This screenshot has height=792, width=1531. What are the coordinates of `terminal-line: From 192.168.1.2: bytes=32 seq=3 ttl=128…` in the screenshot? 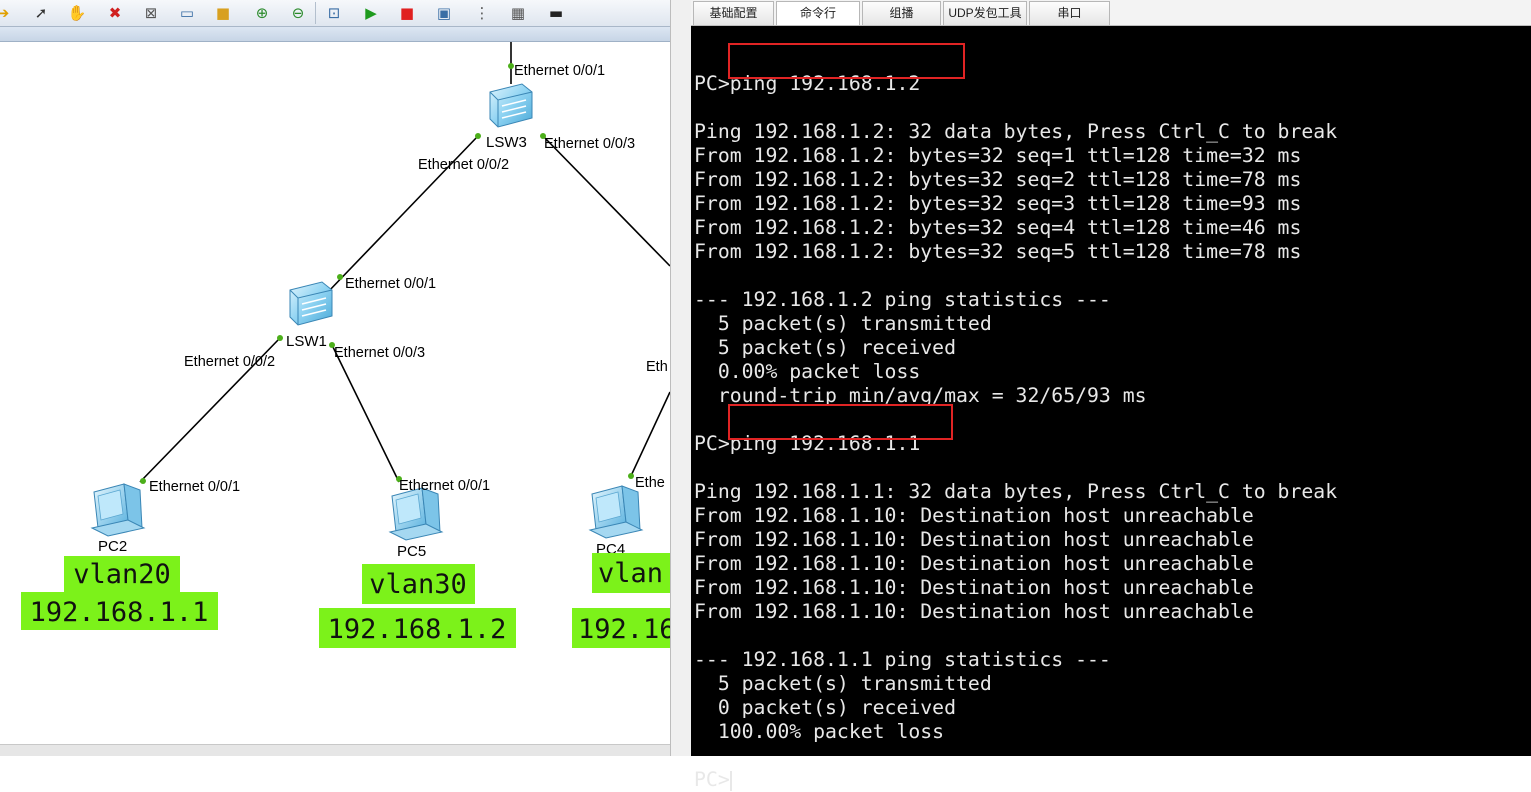 It's located at (998, 203).